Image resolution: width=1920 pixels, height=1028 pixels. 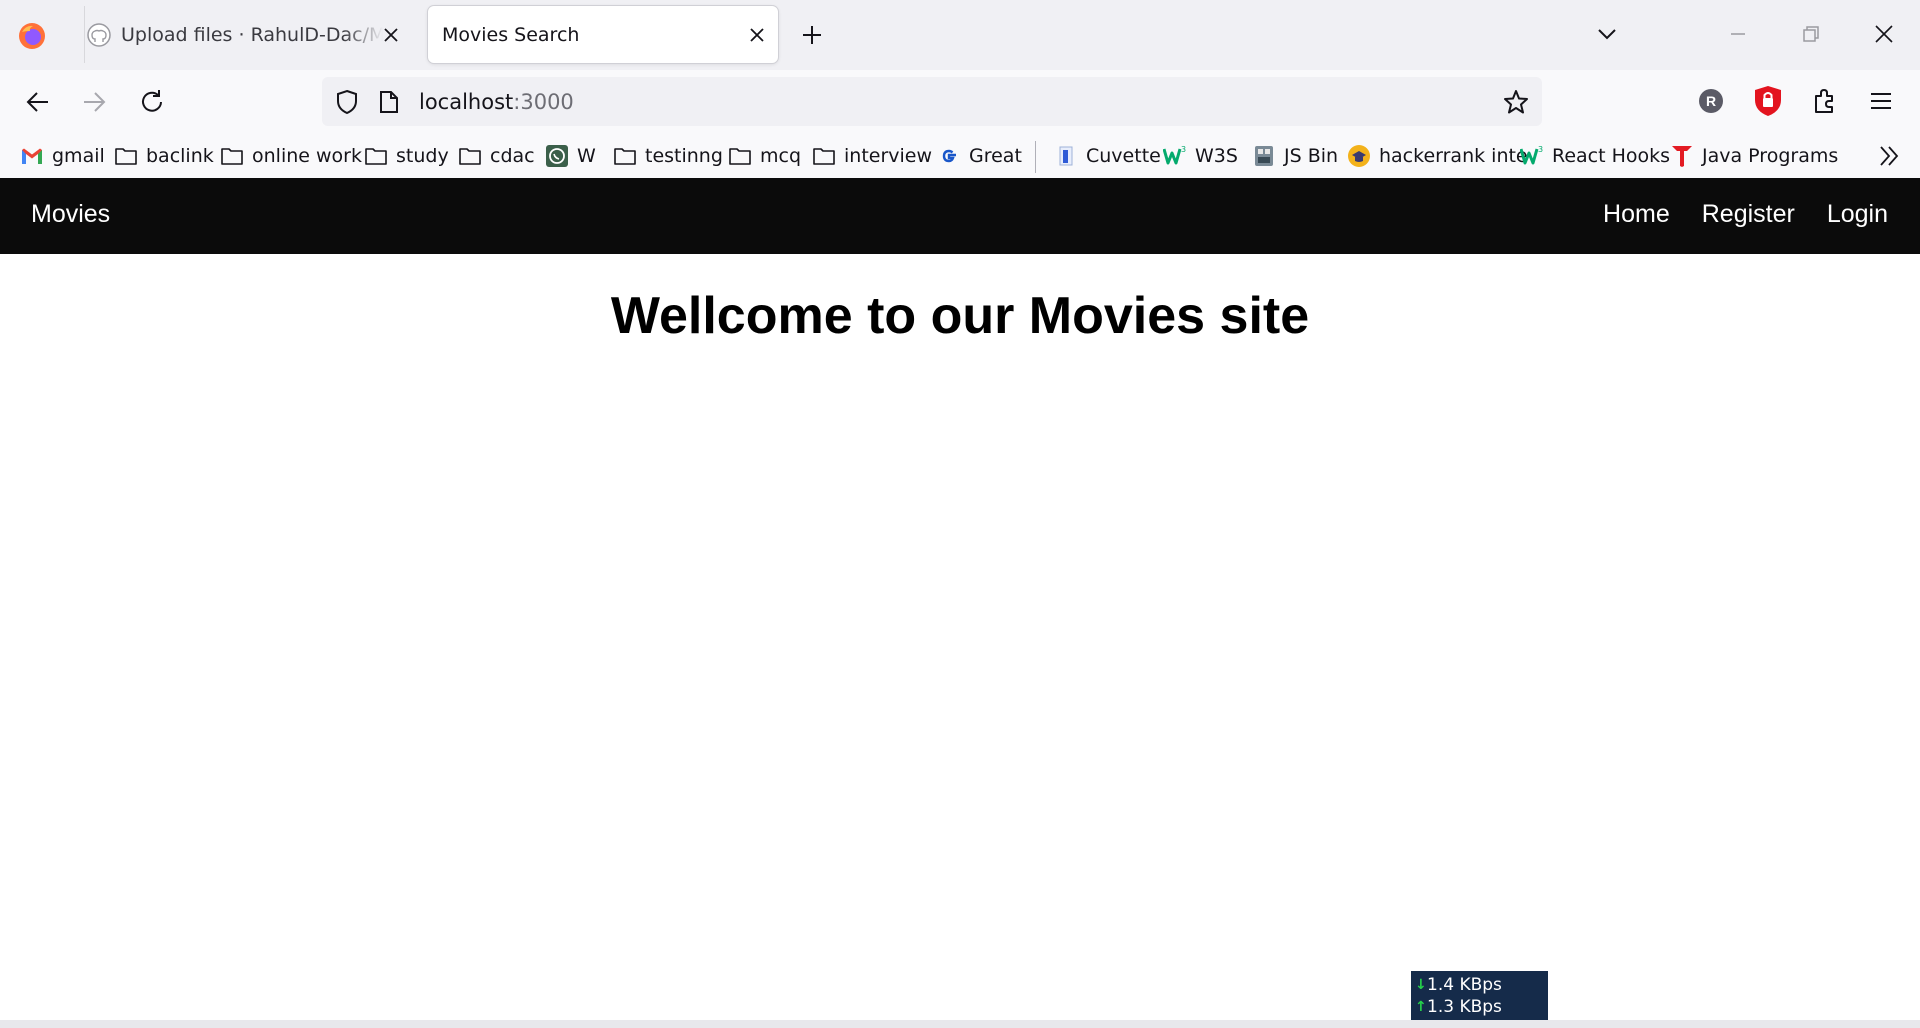 What do you see at coordinates (1516, 102) in the screenshot?
I see `bookmark-star-icon` at bounding box center [1516, 102].